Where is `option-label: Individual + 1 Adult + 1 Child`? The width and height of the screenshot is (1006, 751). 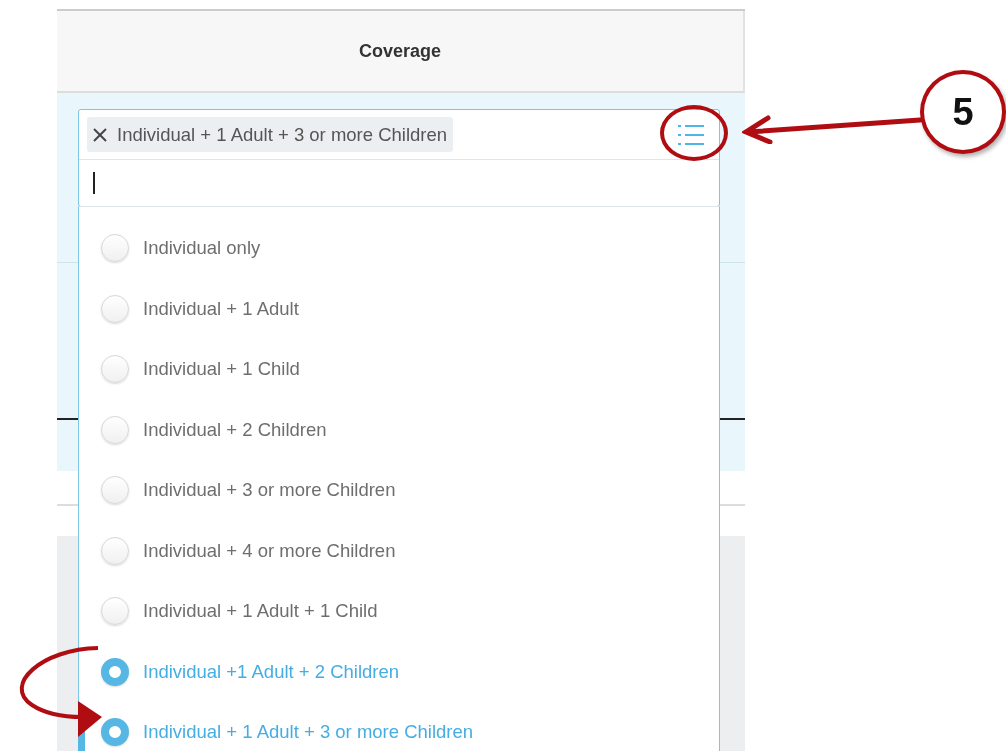
option-label: Individual + 1 Adult + 1 Child is located at coordinates (260, 611).